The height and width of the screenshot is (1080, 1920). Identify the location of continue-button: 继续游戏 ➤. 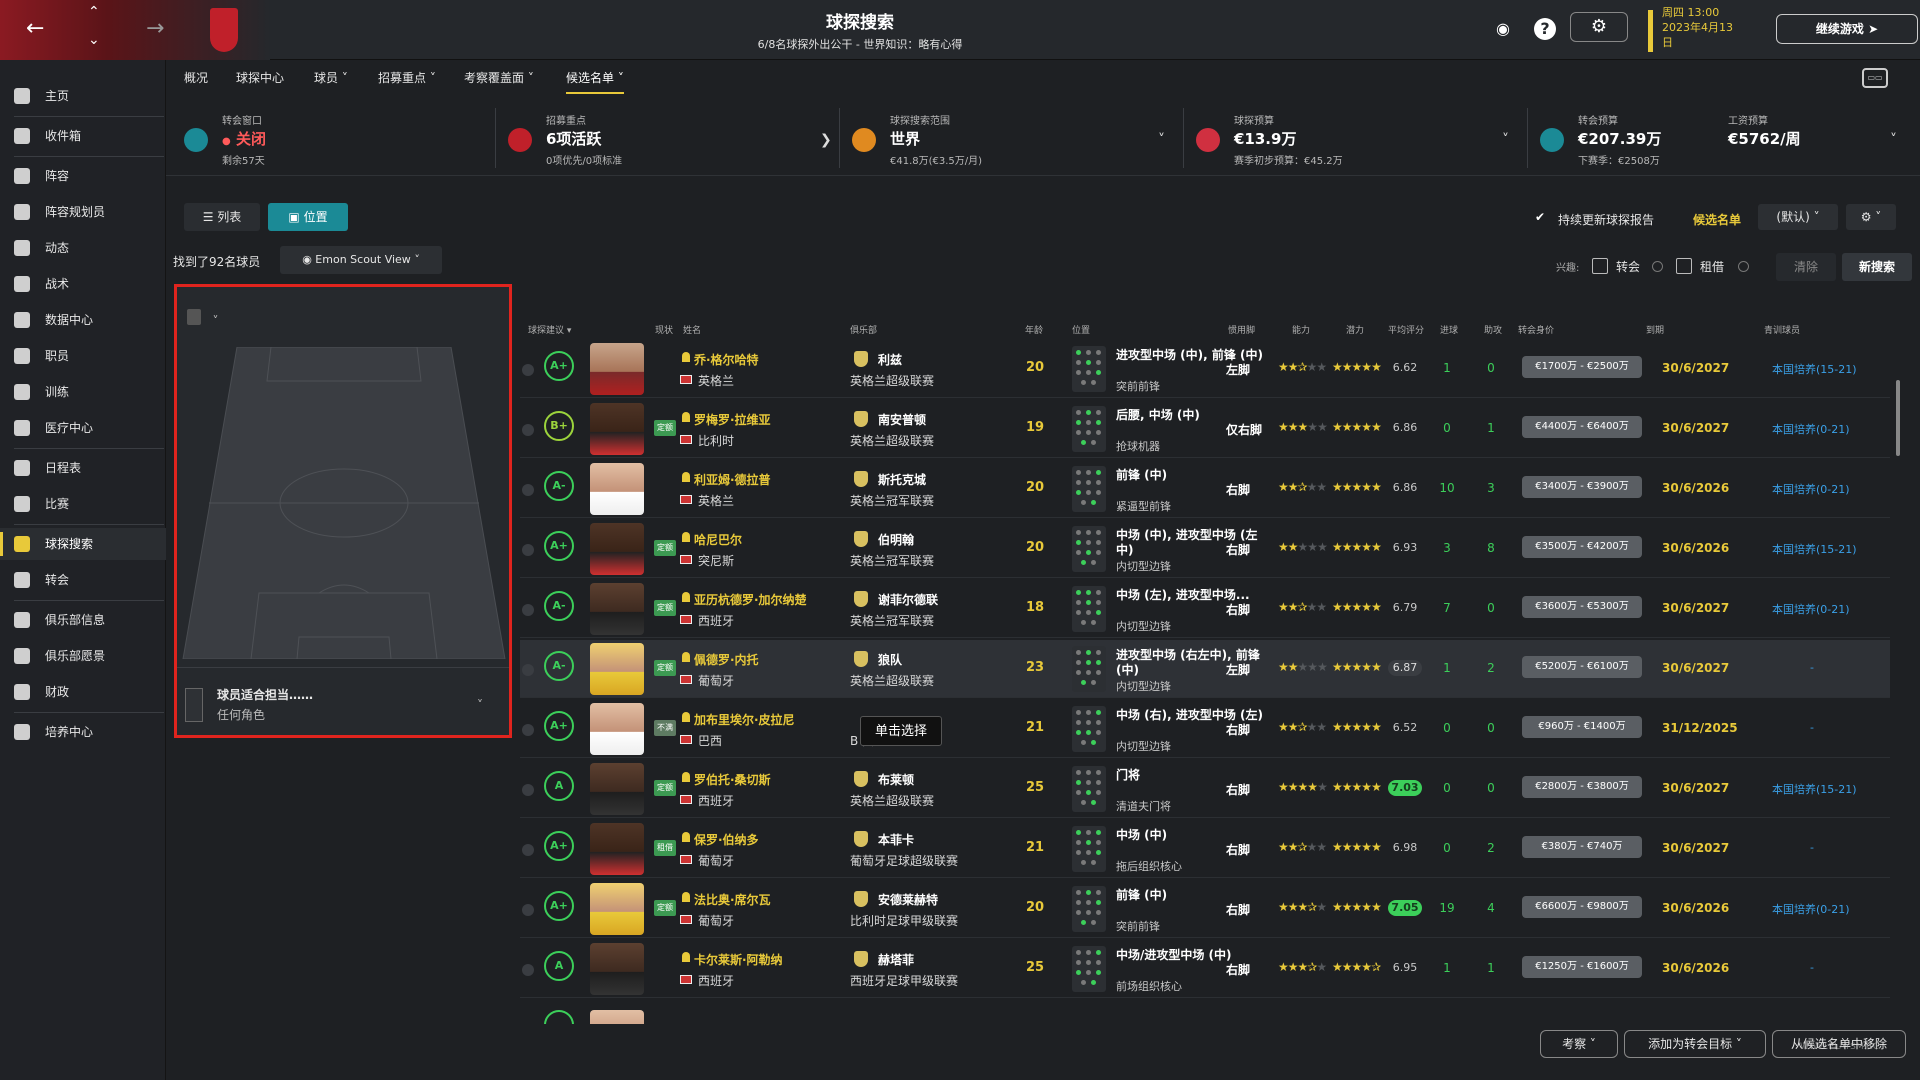
(1847, 29).